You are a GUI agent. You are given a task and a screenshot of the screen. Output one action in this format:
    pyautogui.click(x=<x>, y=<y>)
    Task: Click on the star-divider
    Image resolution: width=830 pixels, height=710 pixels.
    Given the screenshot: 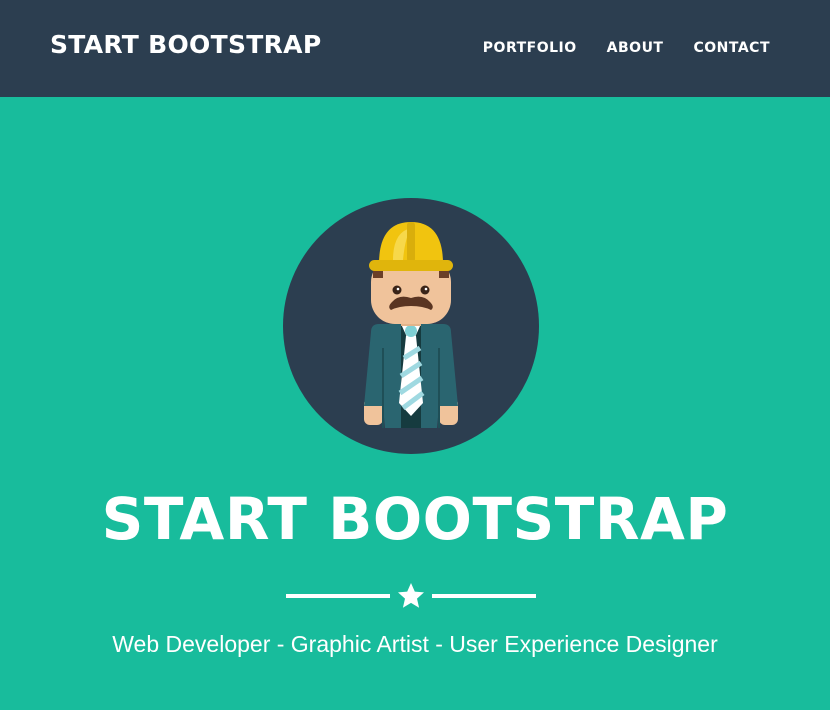 What is the action you would take?
    pyautogui.click(x=411, y=596)
    